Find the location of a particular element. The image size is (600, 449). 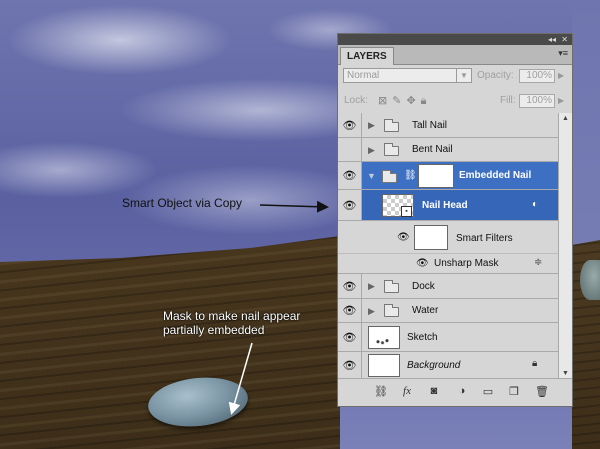

blend-mode-select: Normal ▼ is located at coordinates (407, 75).